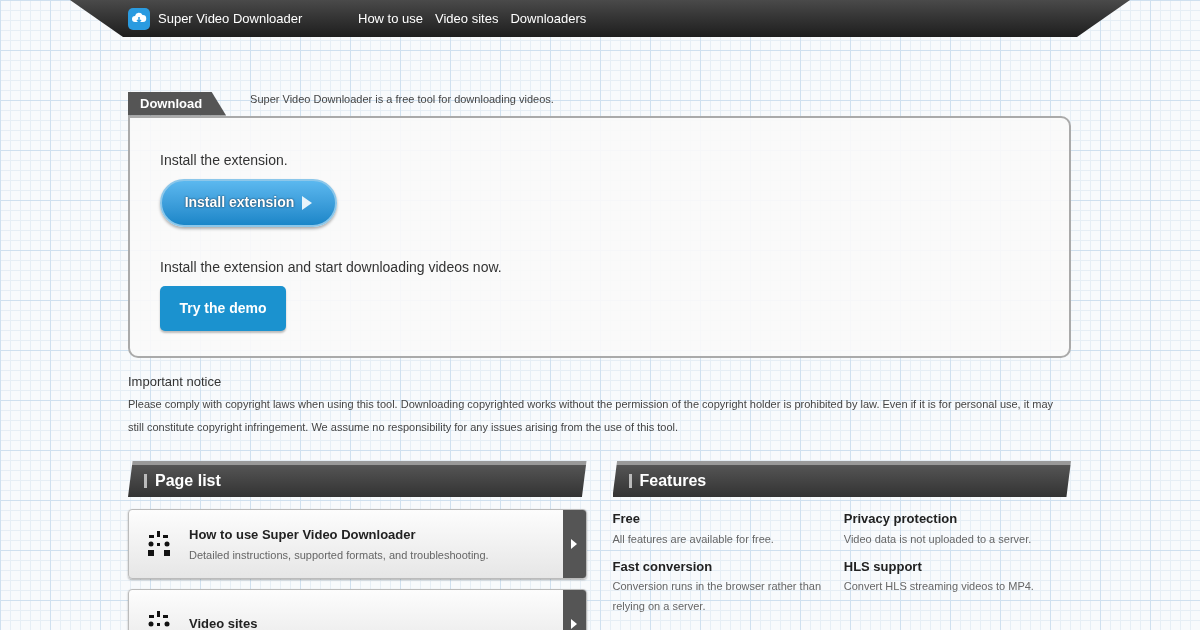  Describe the element at coordinates (717, 596) in the screenshot. I see `feature-description: Conversion runs in the browser rather than relying on a server.` at that location.